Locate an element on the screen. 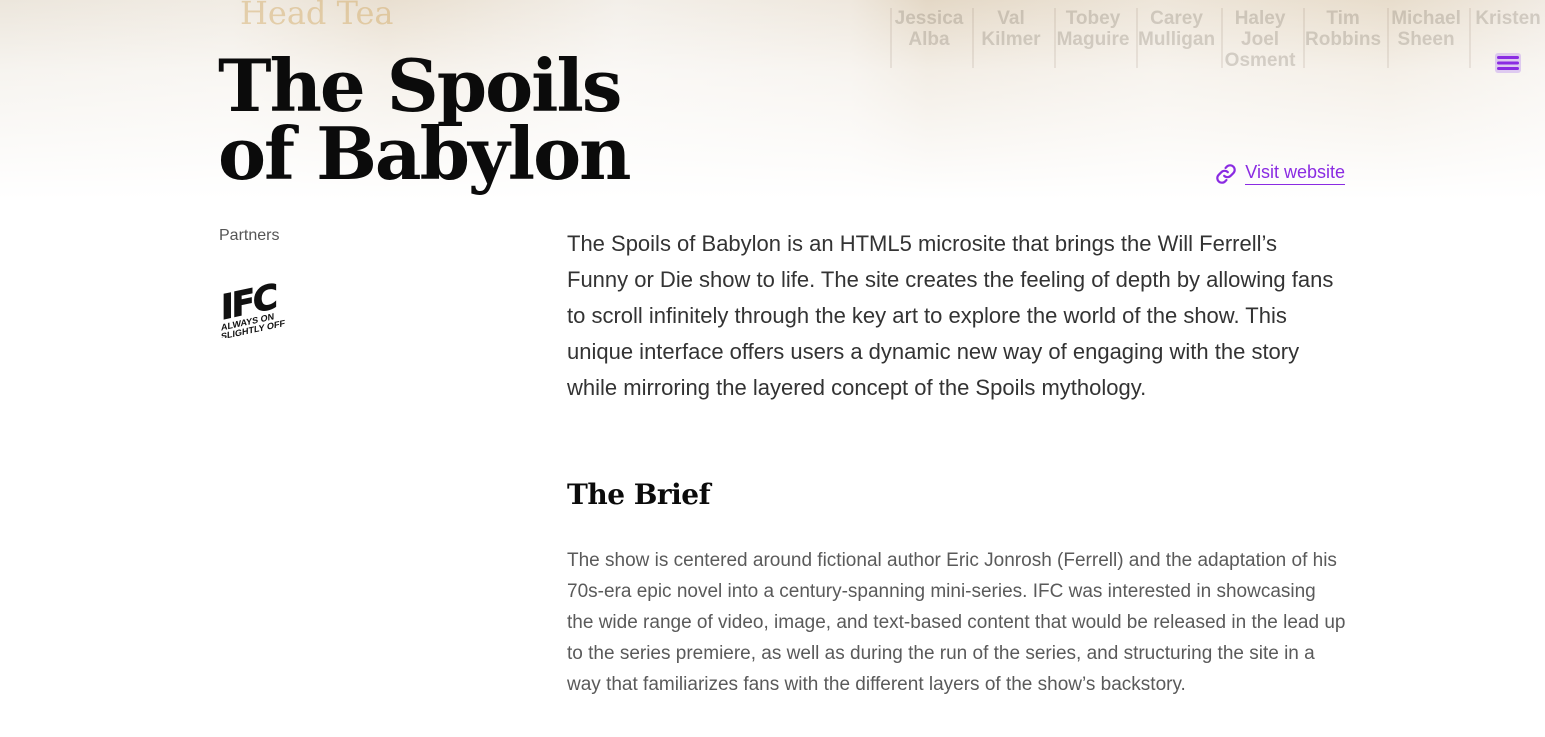 The width and height of the screenshot is (1545, 737). cast-name: Michael Sheen is located at coordinates (1425, 38).